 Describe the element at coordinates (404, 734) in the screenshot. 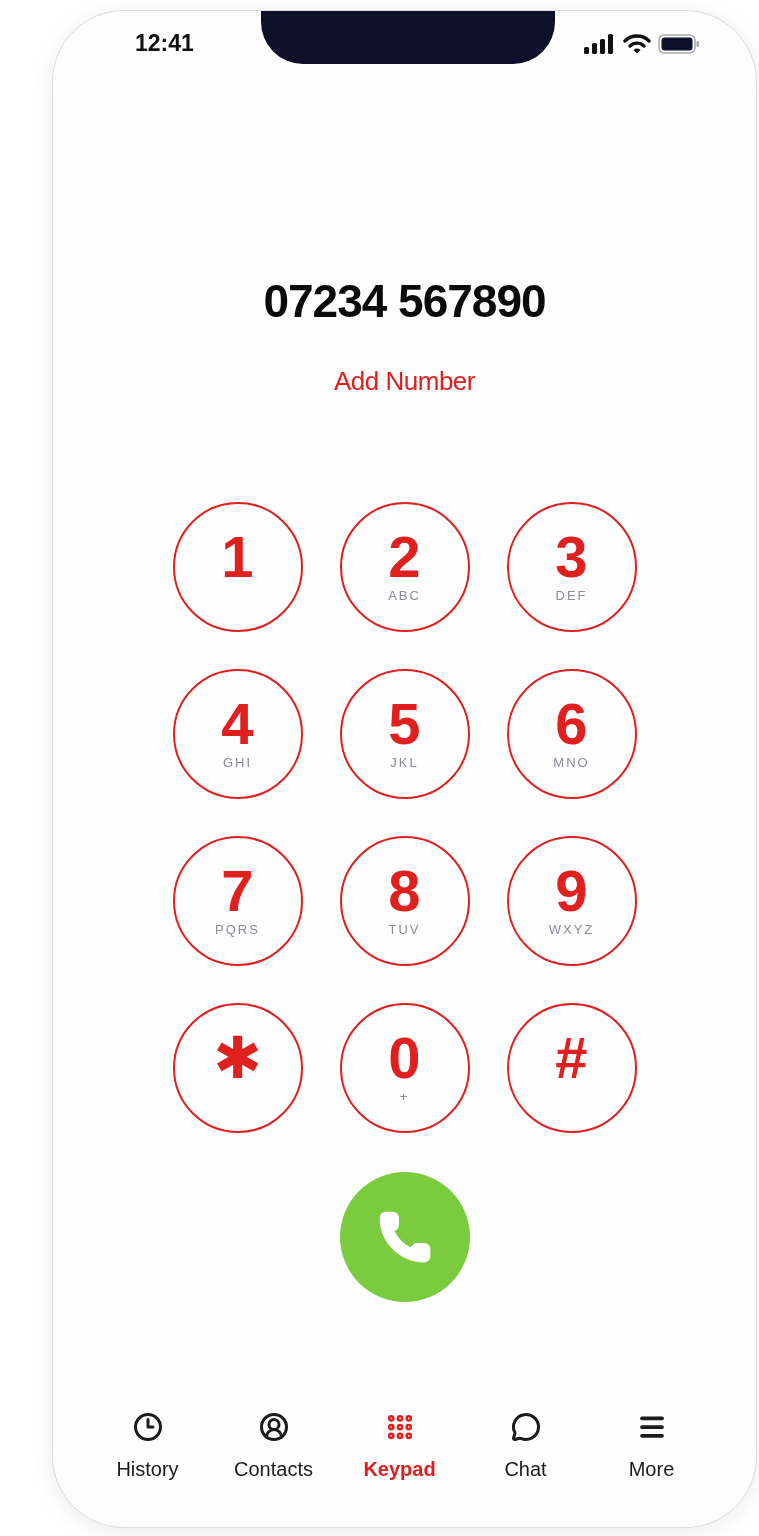

I see `keypad-key: 5 JKL` at that location.